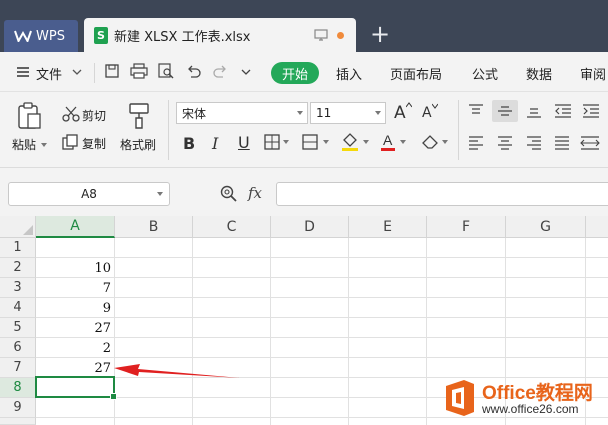 The image size is (608, 425). Describe the element at coordinates (562, 143) in the screenshot. I see `justify-icon` at that location.